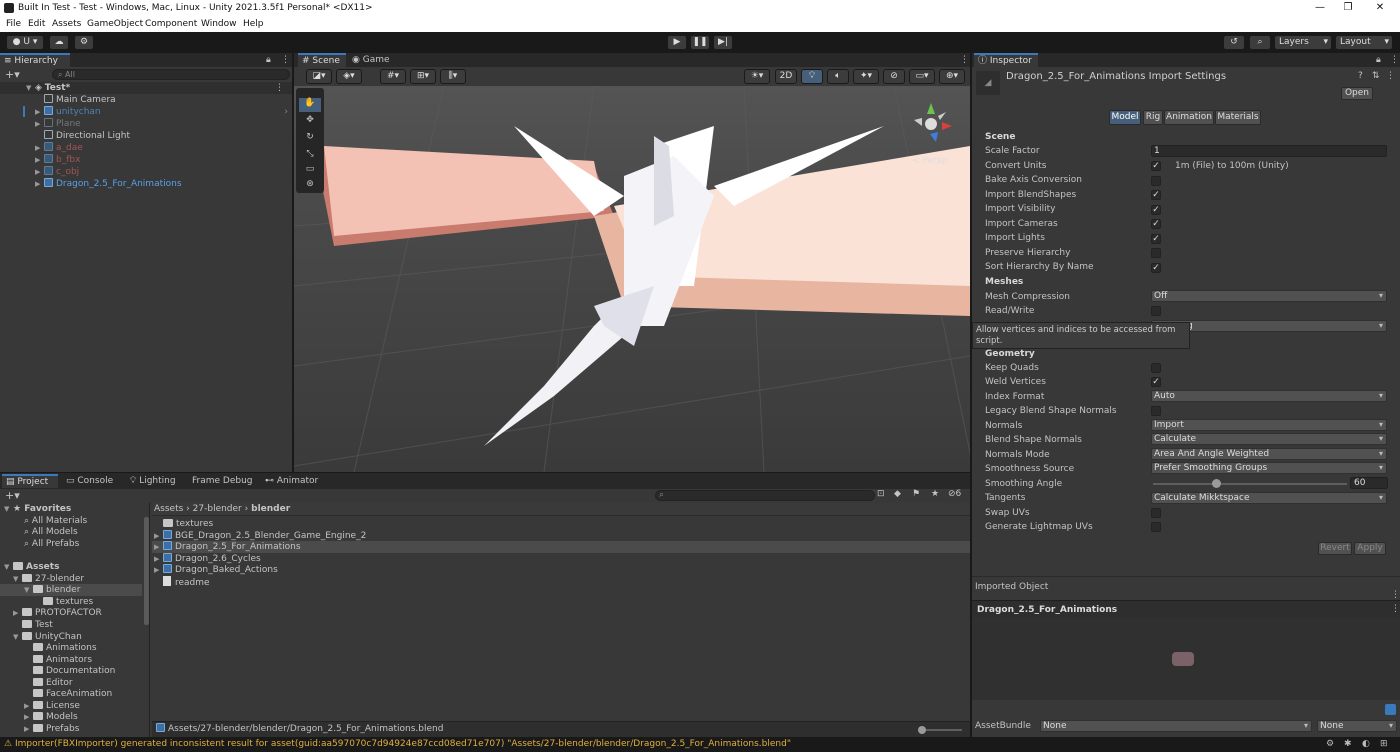 The height and width of the screenshot is (752, 1400). I want to click on mesh-compression-dropdown: Off, so click(1269, 296).